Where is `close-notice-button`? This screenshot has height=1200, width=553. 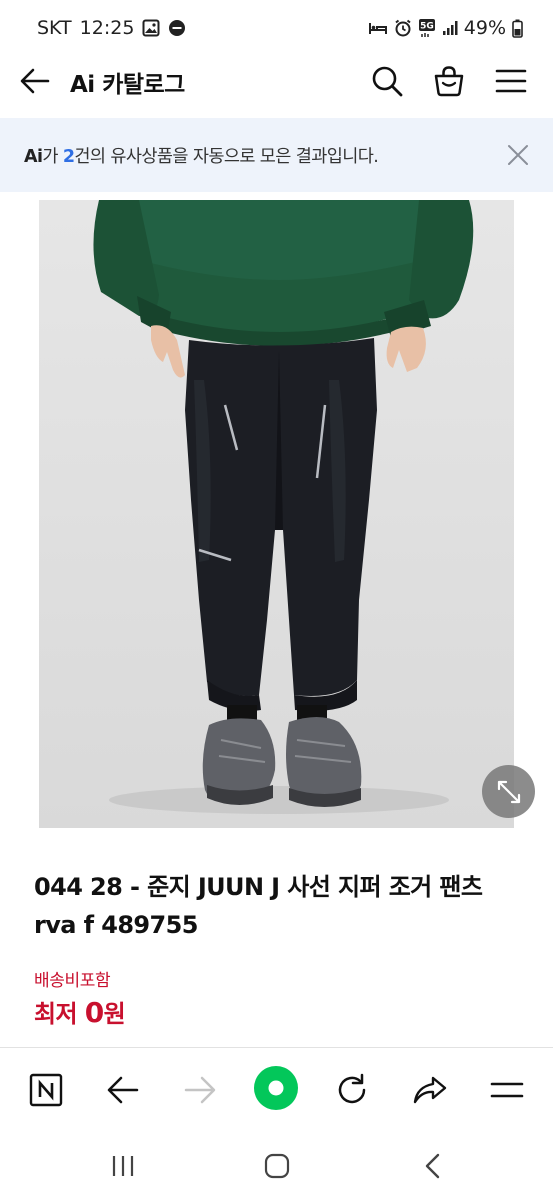 close-notice-button is located at coordinates (518, 155).